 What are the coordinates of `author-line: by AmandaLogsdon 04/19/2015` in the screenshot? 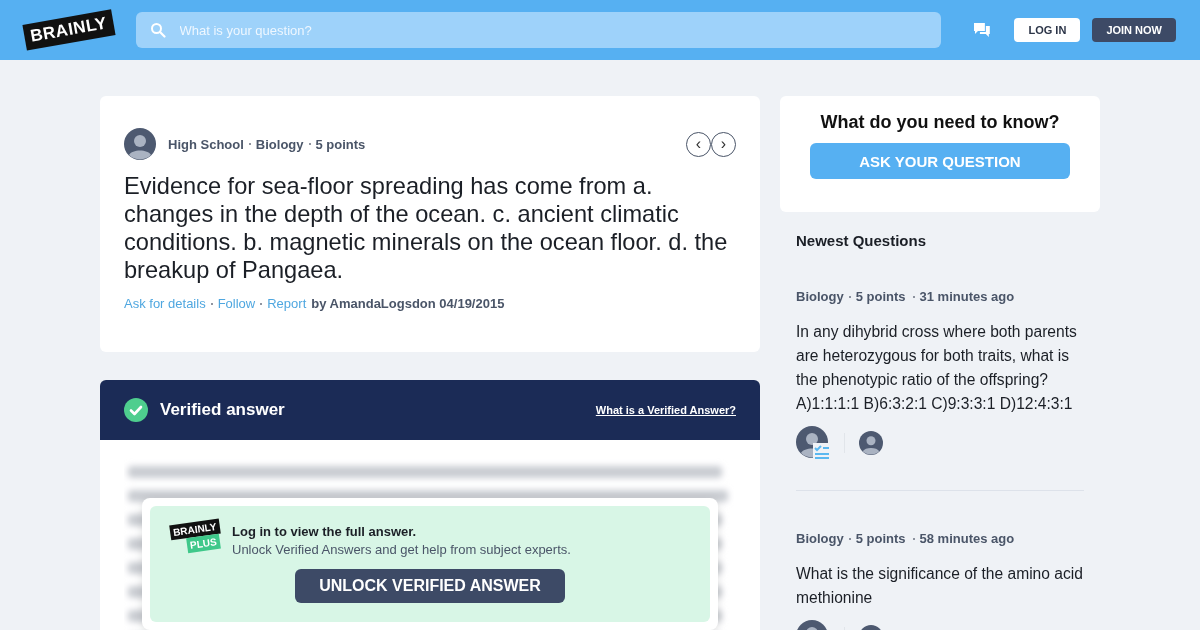 It's located at (408, 303).